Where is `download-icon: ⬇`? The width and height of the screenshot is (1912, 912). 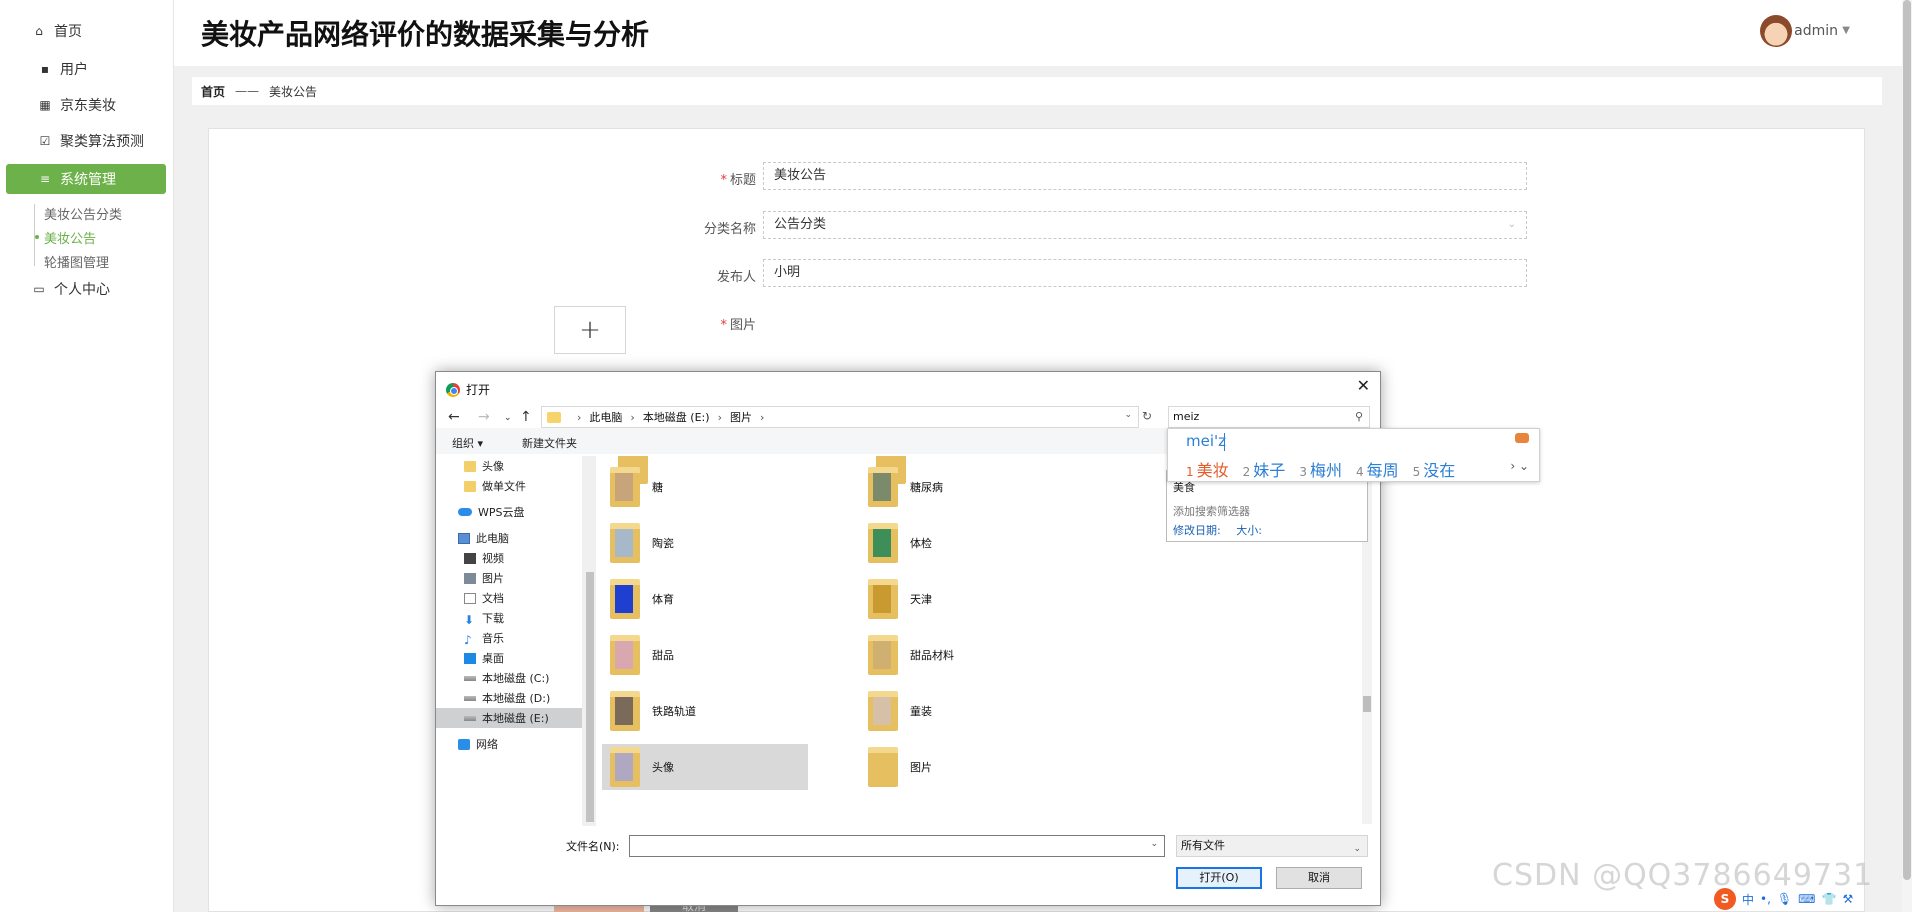
download-icon: ⬇ is located at coordinates (469, 619).